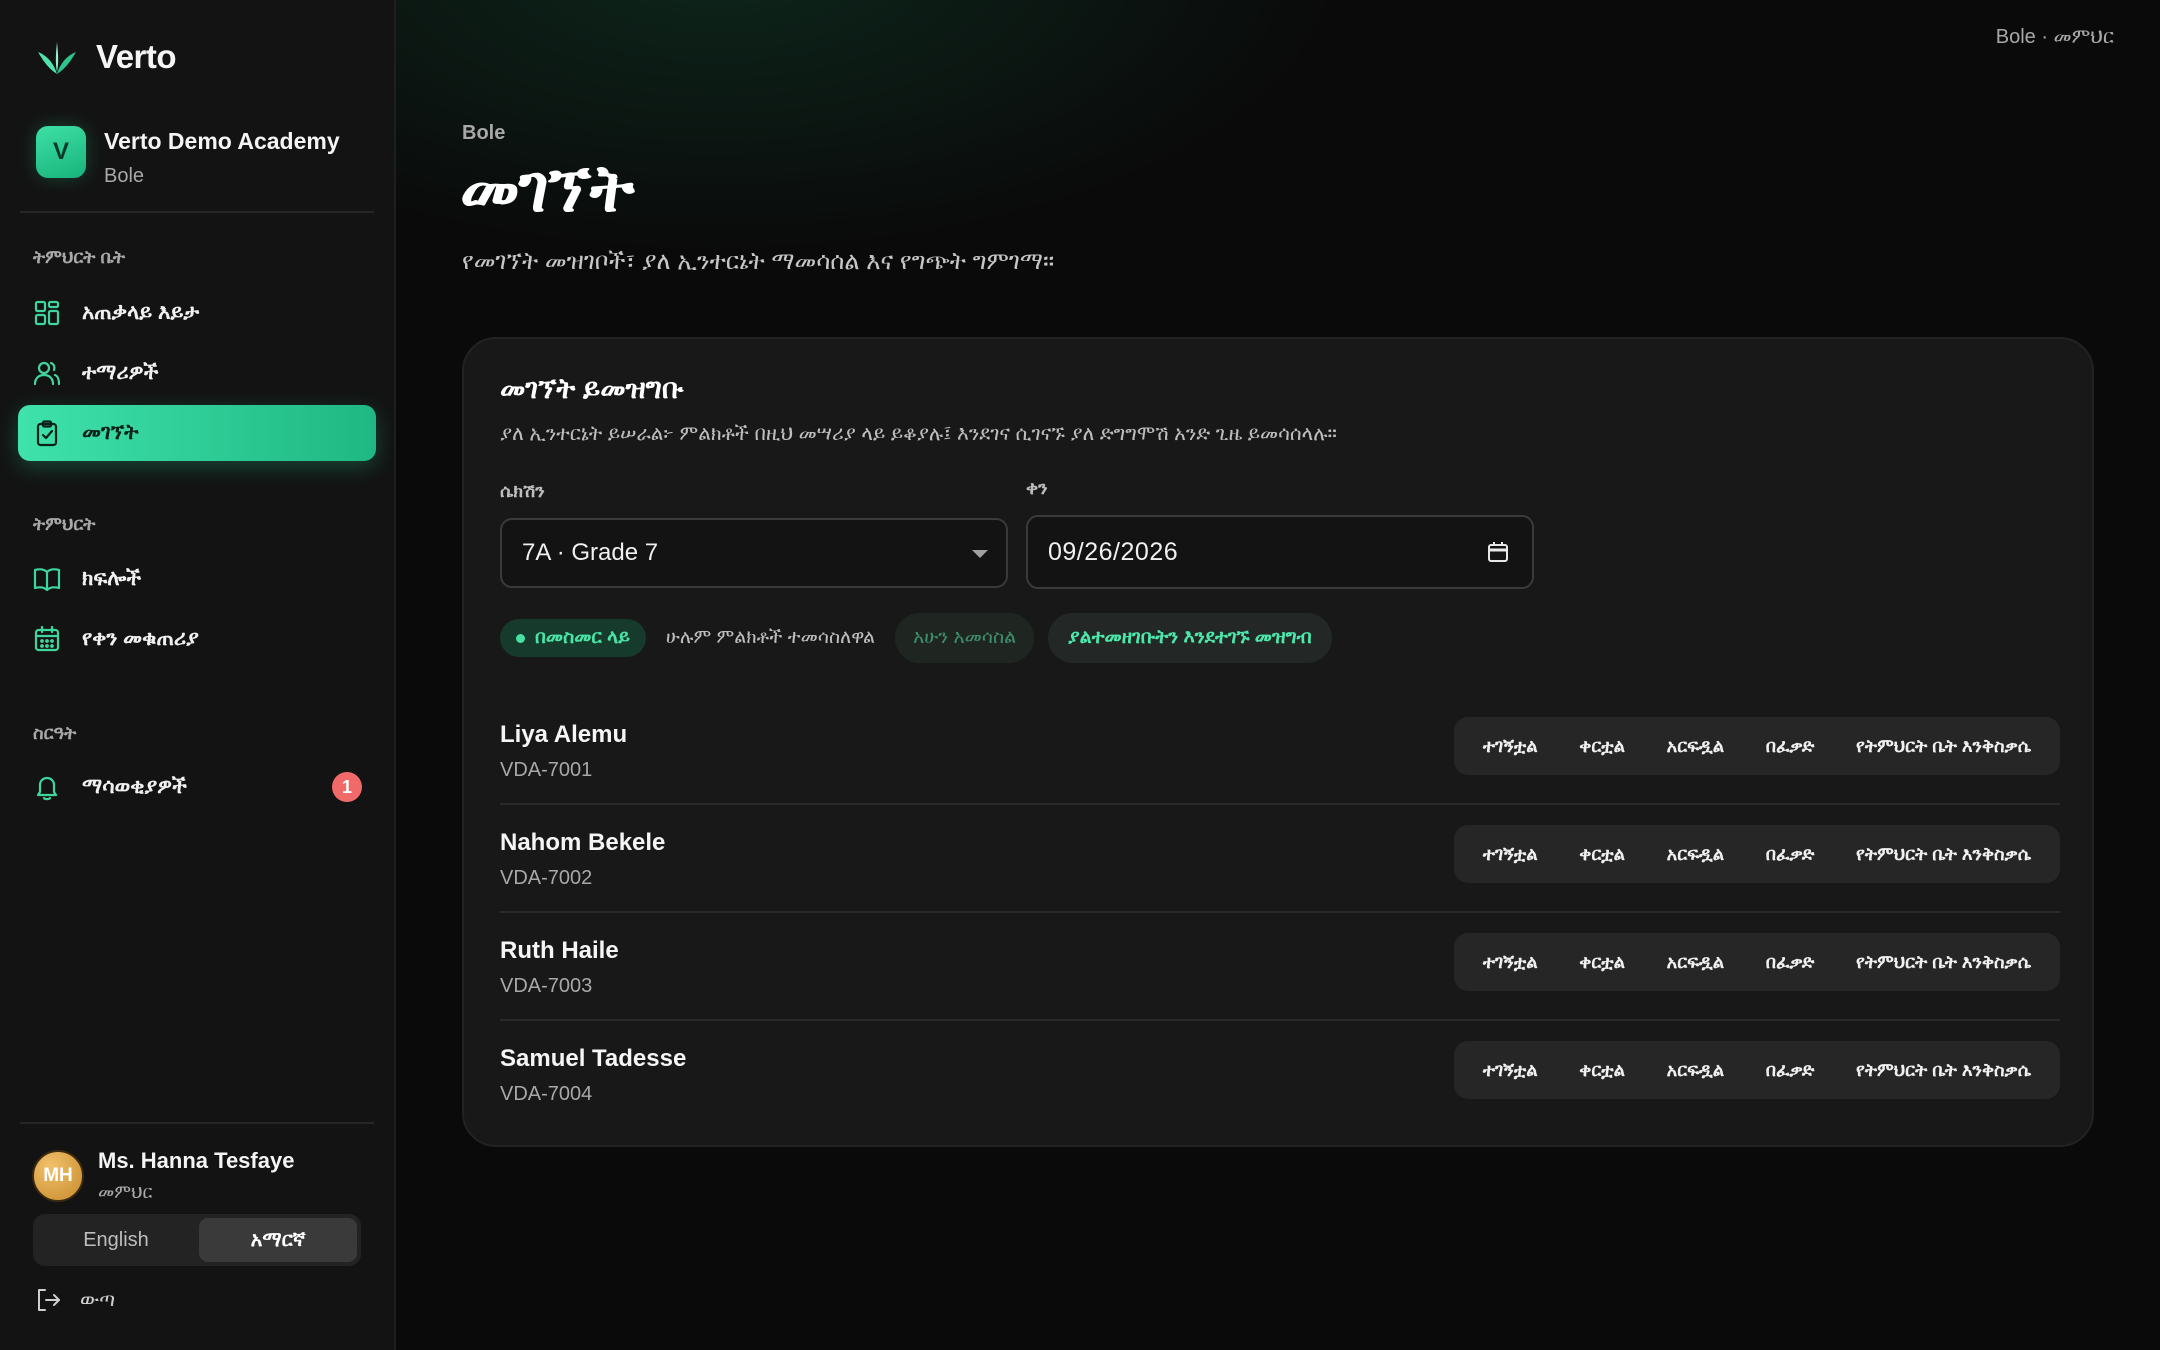  Describe the element at coordinates (1190, 638) in the screenshot. I see `mark-unrecorded-present-button: ያልተመዘገቡትን እንደተገኙ መዝግብ` at that location.